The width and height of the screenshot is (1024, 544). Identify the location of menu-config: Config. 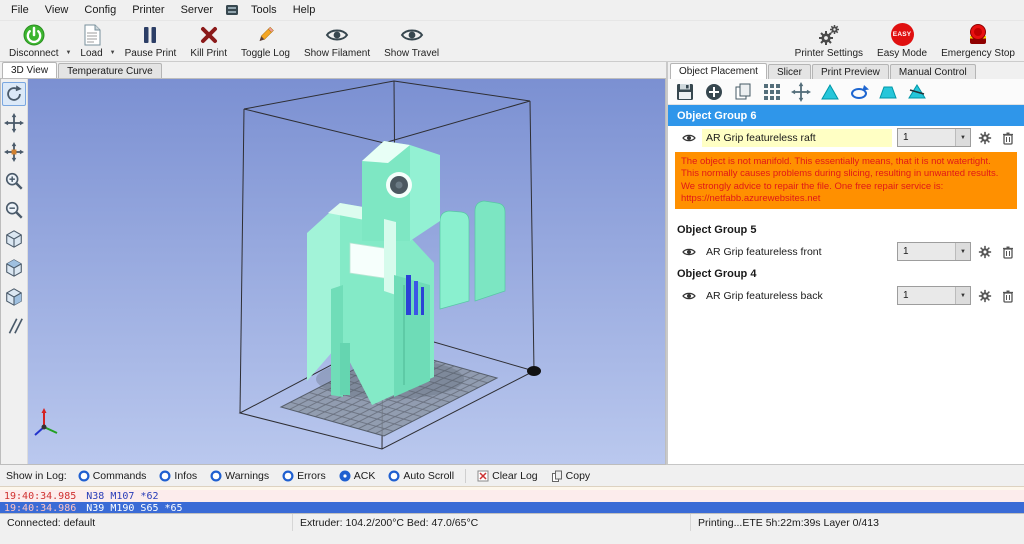
(100, 10).